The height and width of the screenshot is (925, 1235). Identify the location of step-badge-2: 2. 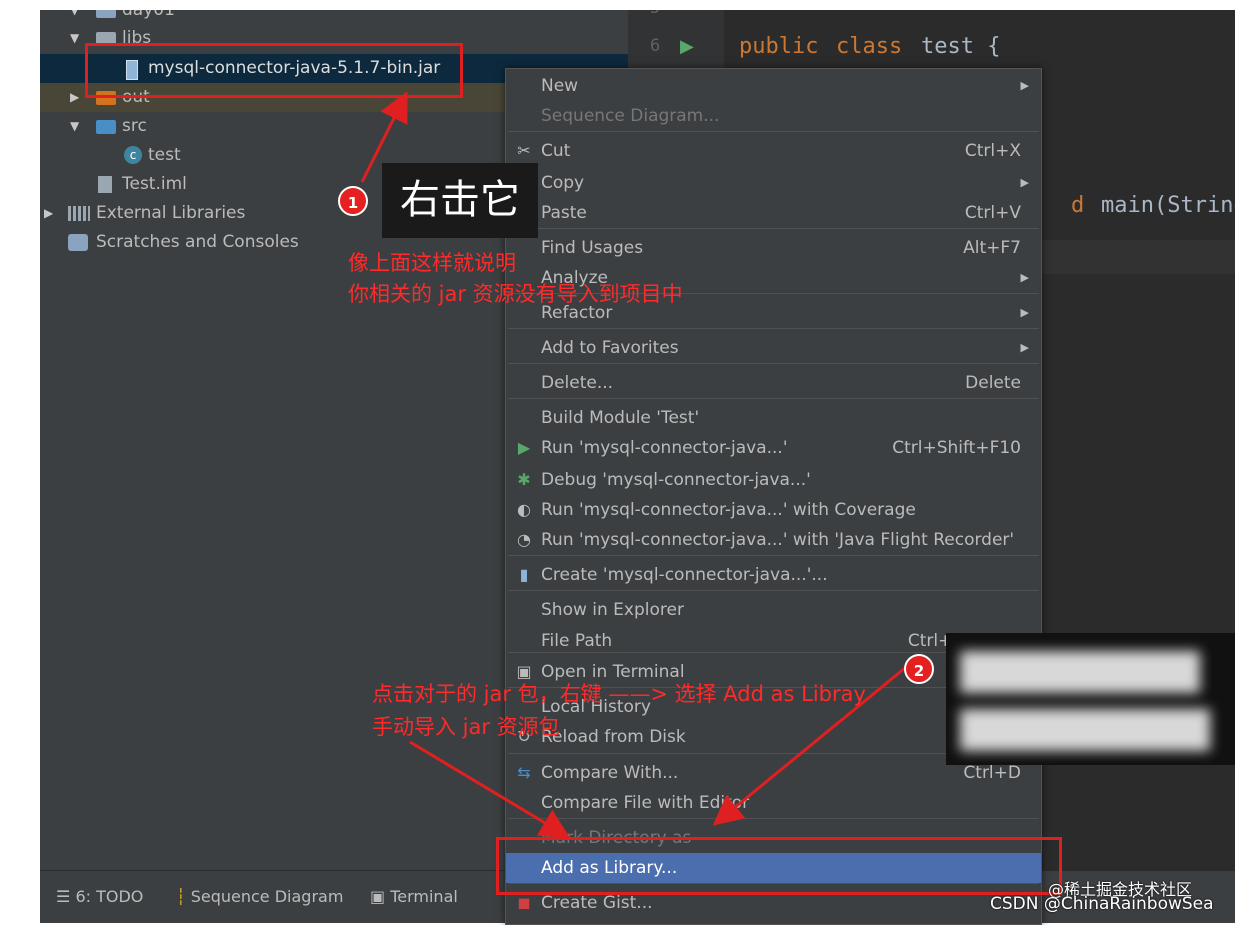
(919, 669).